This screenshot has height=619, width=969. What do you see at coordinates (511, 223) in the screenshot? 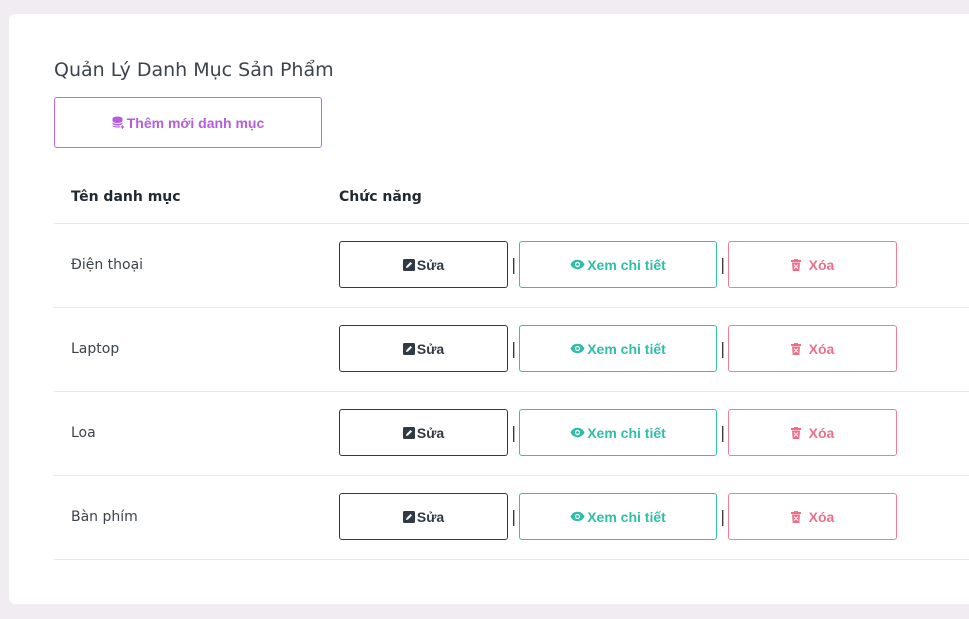
I see `header-divider` at bounding box center [511, 223].